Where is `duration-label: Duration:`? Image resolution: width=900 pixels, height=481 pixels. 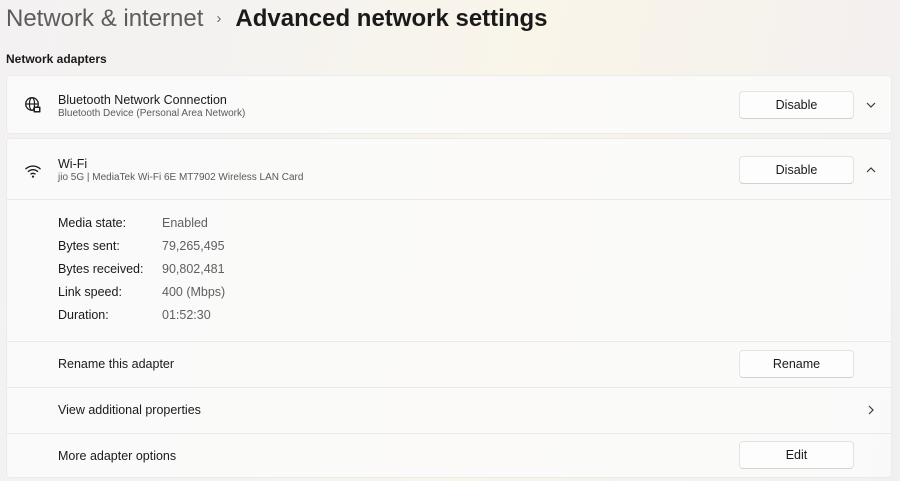 duration-label: Duration: is located at coordinates (83, 315).